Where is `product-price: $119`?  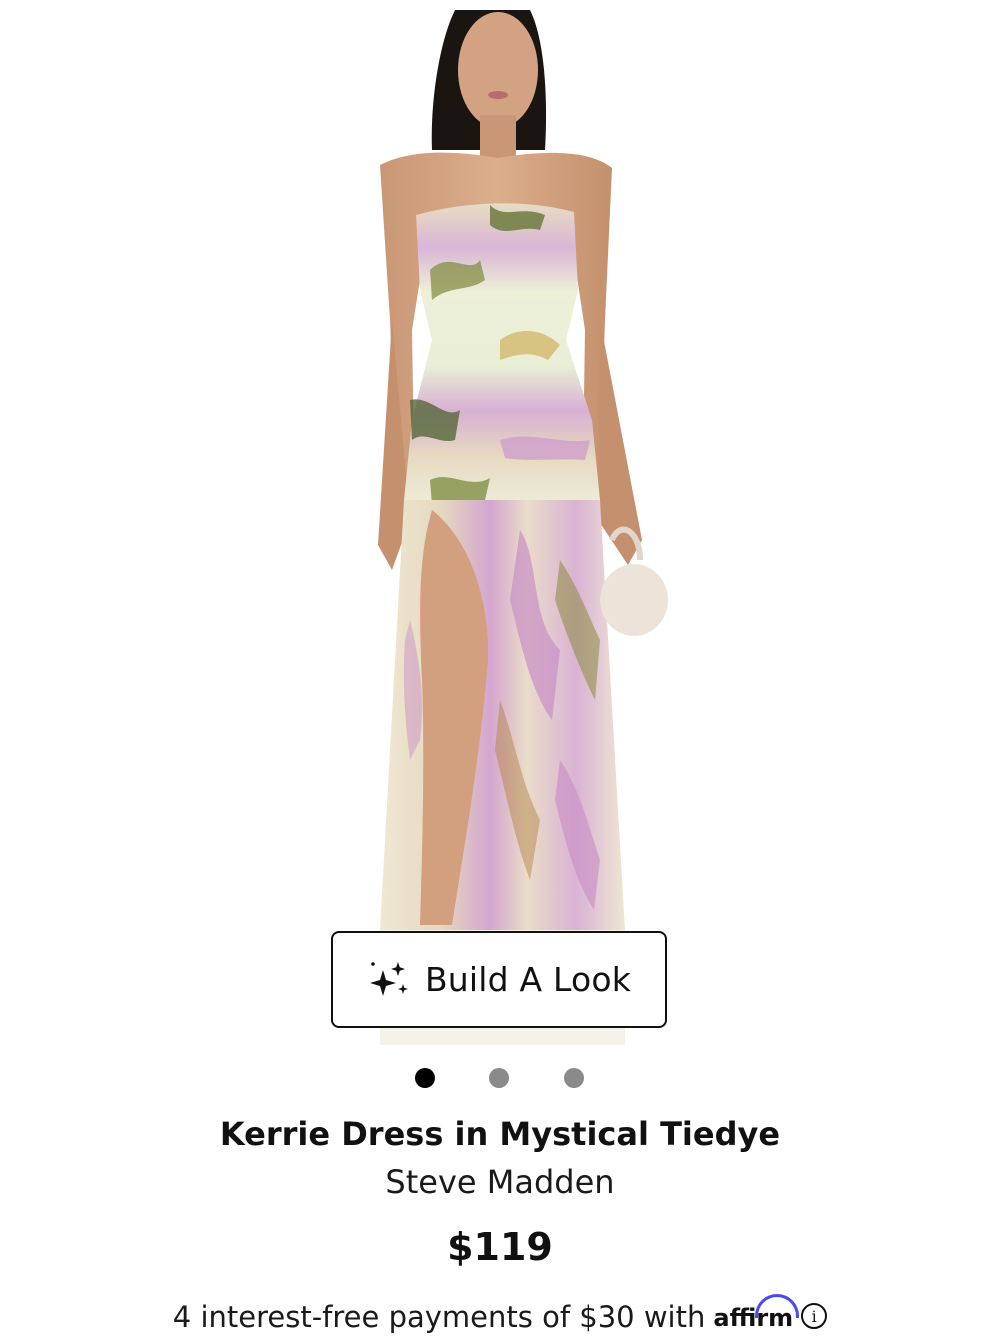 product-price: $119 is located at coordinates (500, 1247).